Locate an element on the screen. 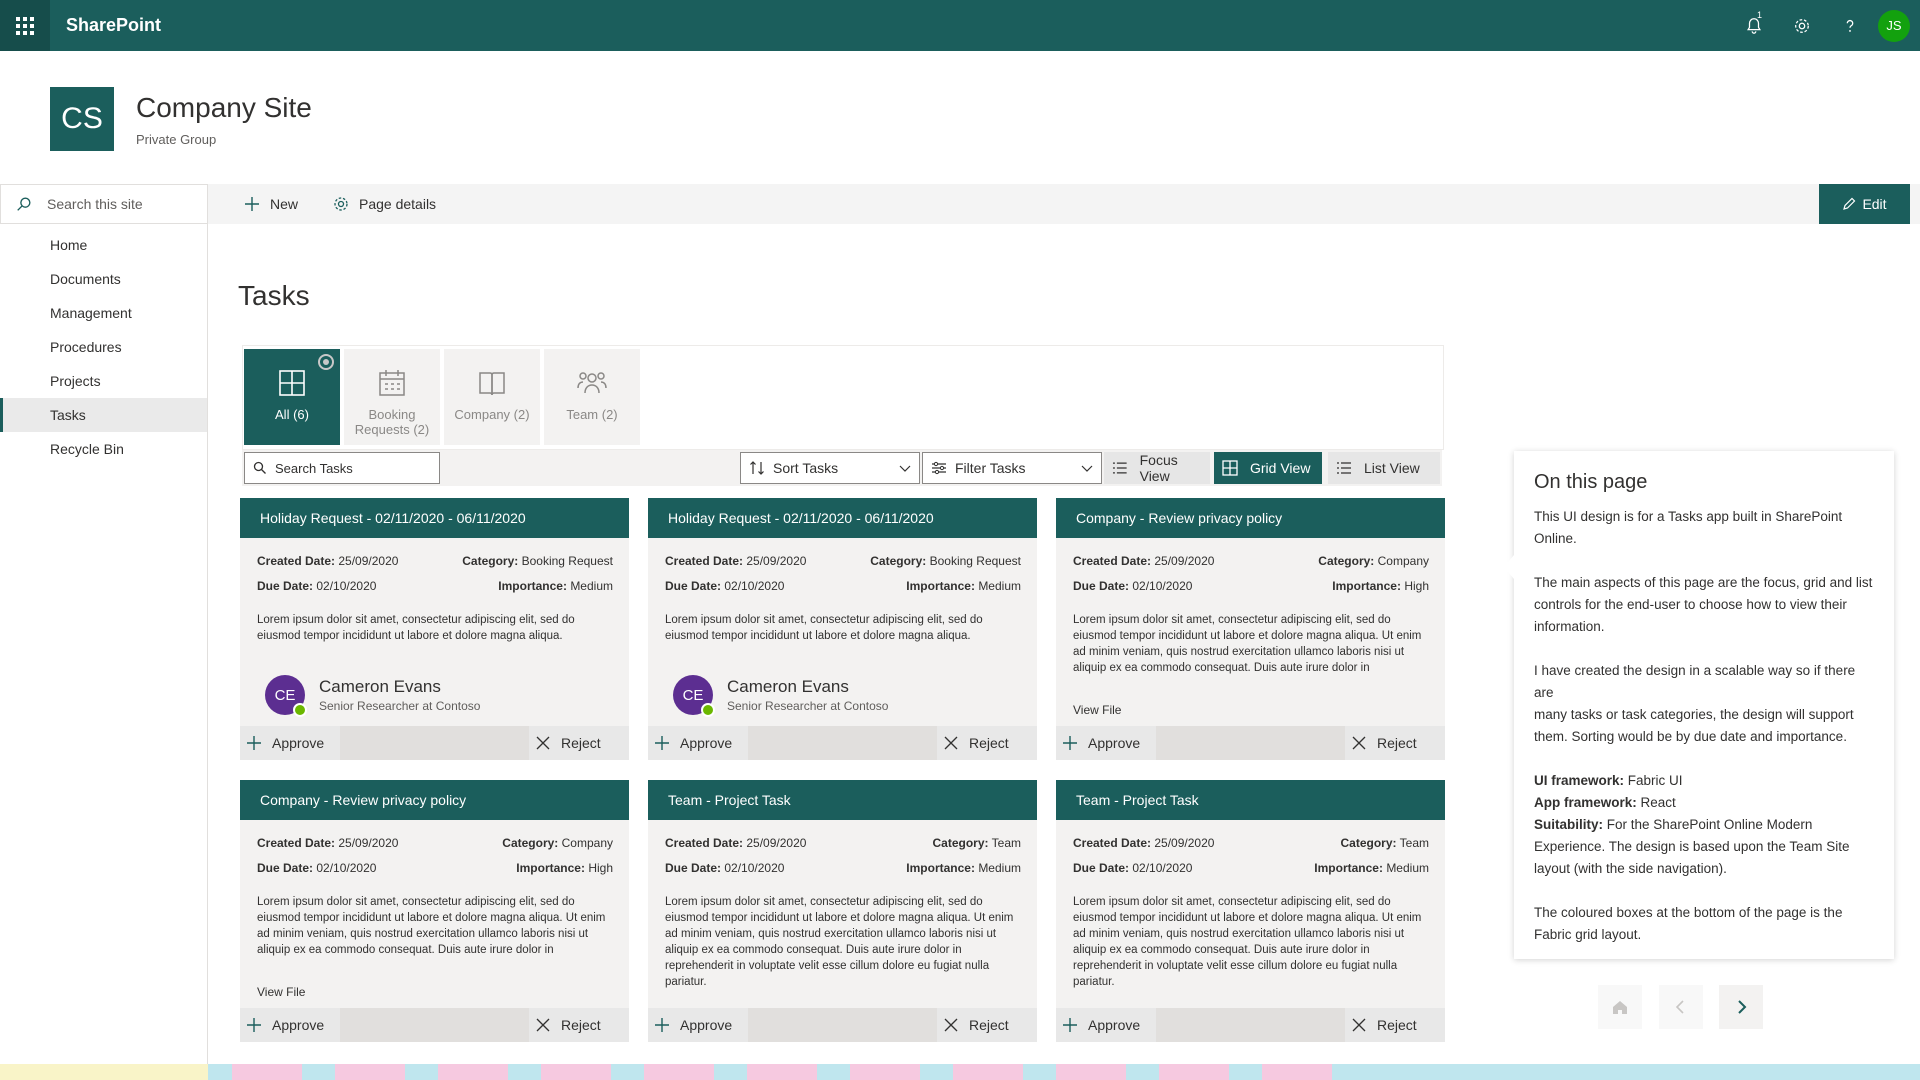 Image resolution: width=1920 pixels, height=1080 pixels. app-launcher-button is located at coordinates (25, 25).